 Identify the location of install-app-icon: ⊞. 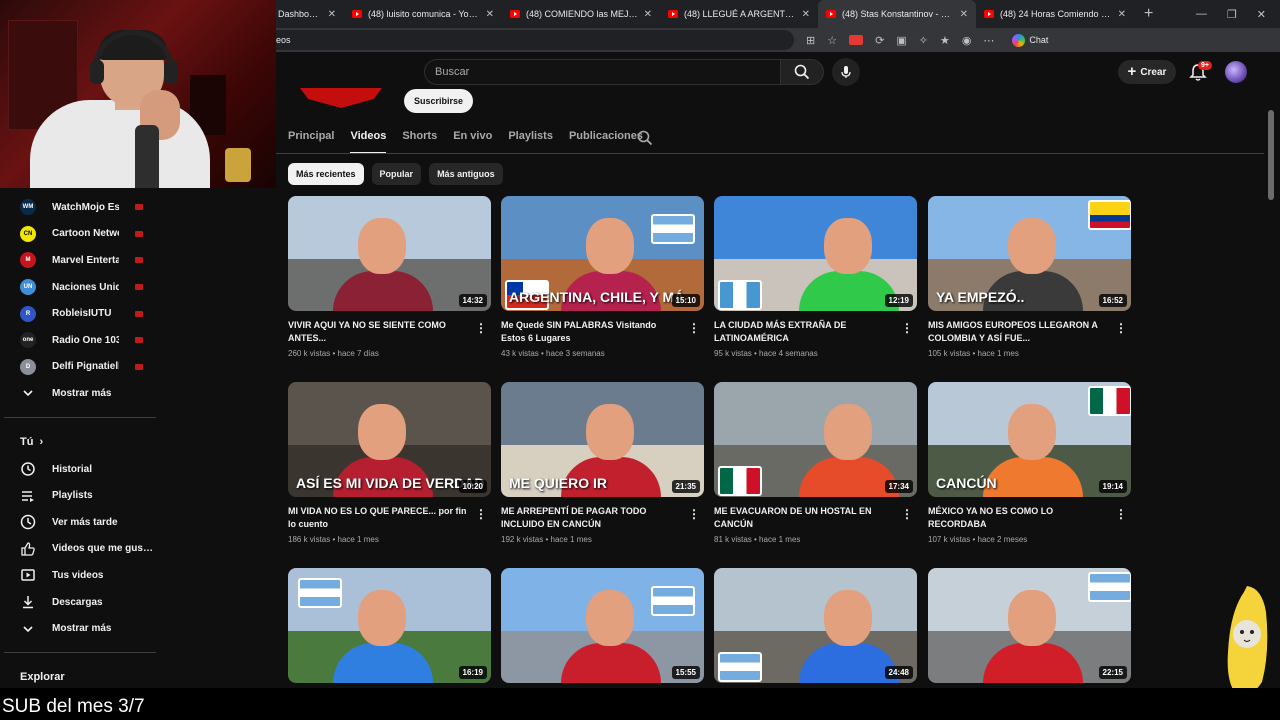
(810, 40).